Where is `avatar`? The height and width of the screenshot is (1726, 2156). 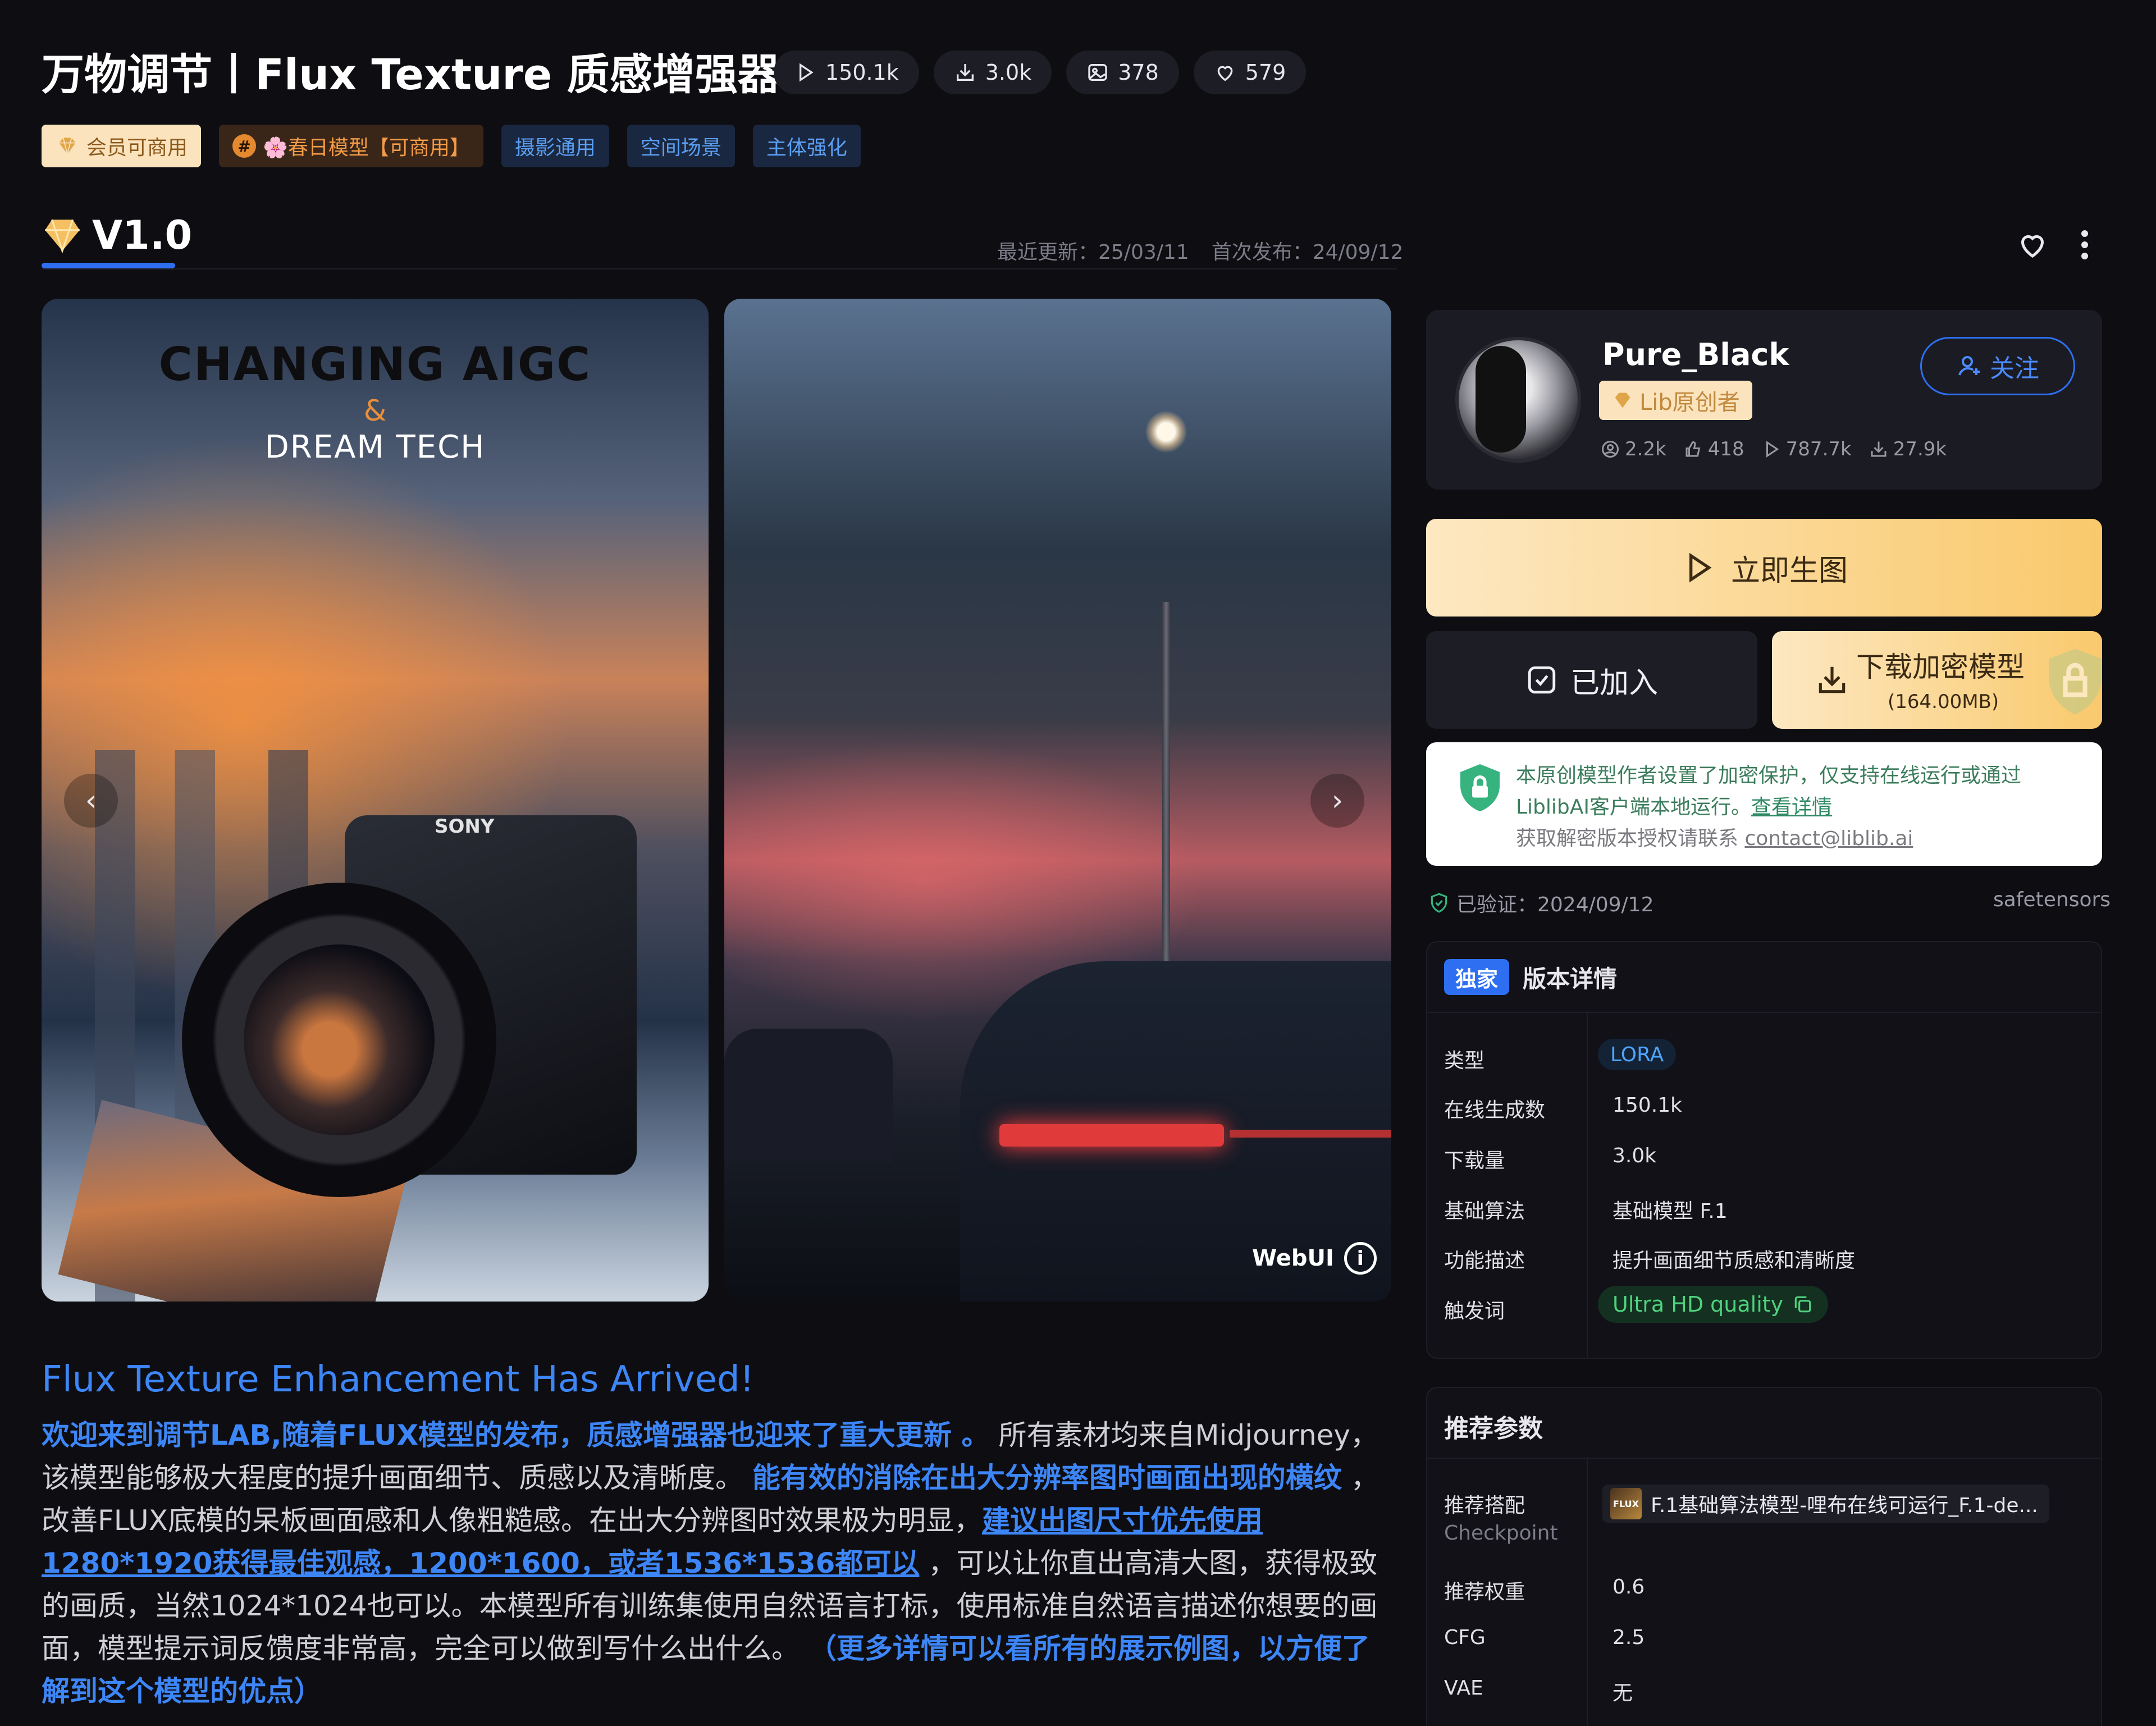
avatar is located at coordinates (1518, 400).